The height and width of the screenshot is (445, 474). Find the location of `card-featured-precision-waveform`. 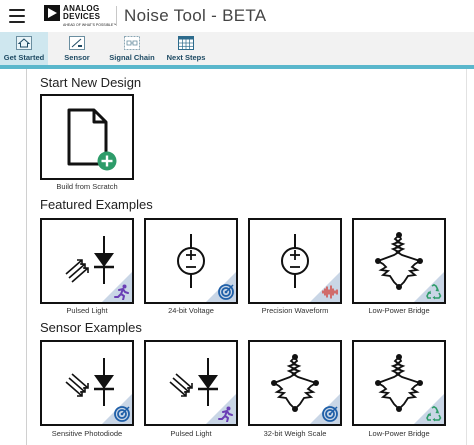

card-featured-precision-waveform is located at coordinates (295, 261).